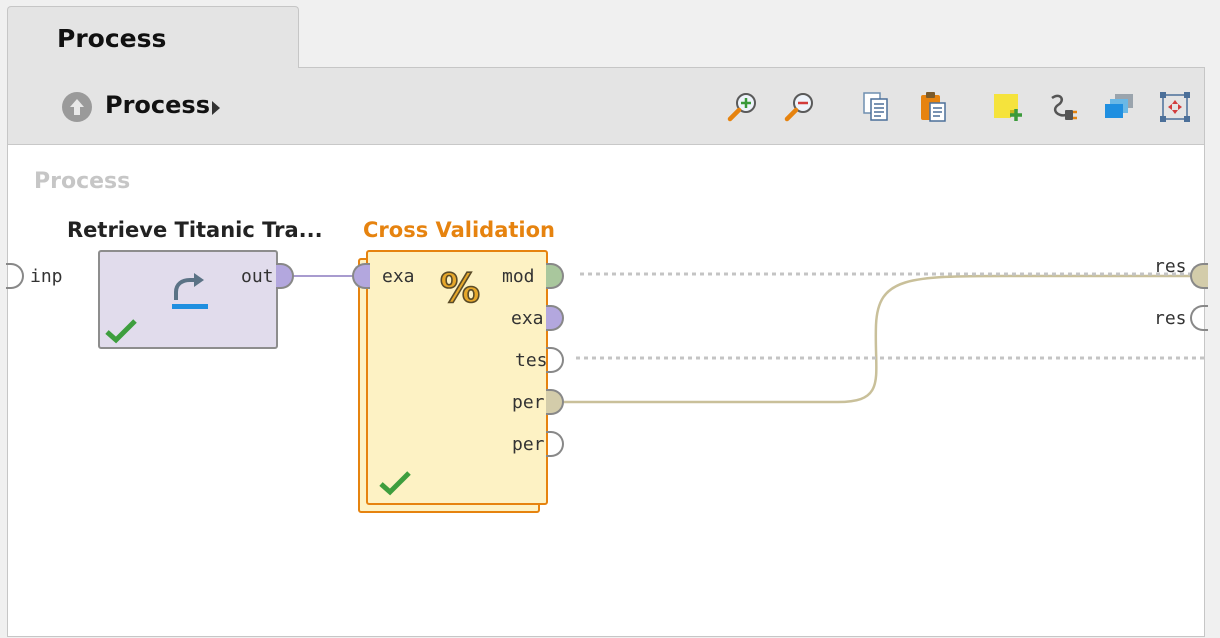 This screenshot has height=638, width=1220. I want to click on cv-output-port-label-per-2: per, so click(528, 444).